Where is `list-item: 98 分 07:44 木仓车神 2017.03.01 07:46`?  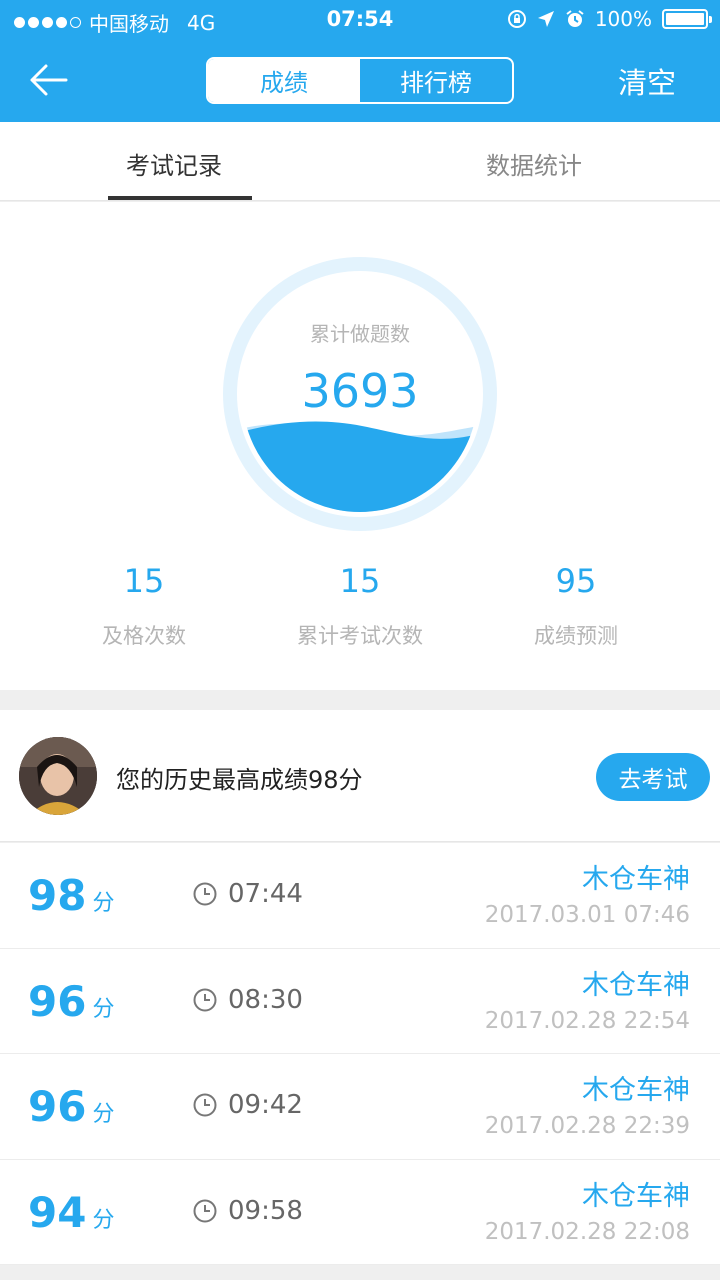 list-item: 98 分 07:44 木仓车神 2017.03.01 07:46 is located at coordinates (360, 896).